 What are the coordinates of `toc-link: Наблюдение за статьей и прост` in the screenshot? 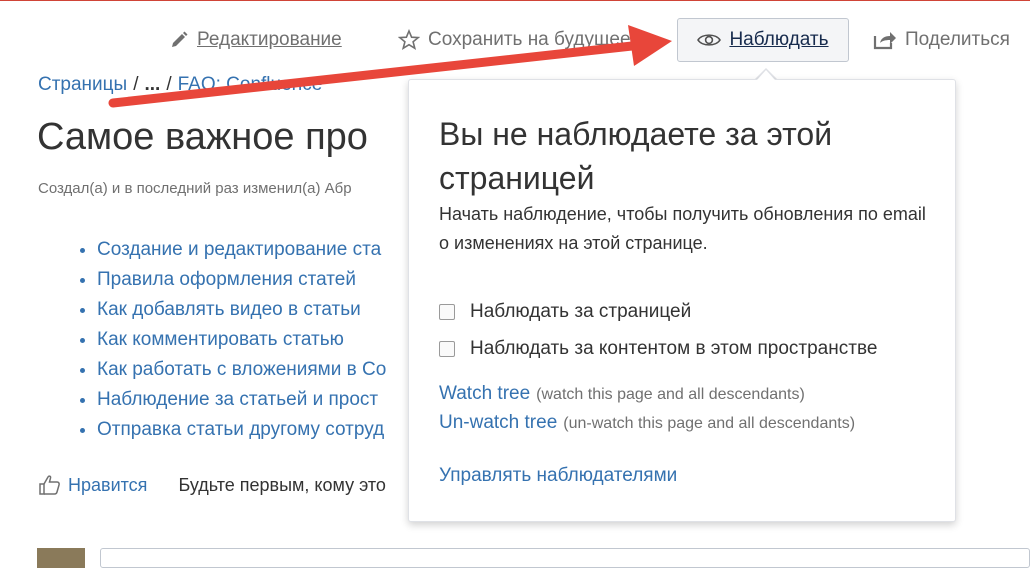 It's located at (237, 399).